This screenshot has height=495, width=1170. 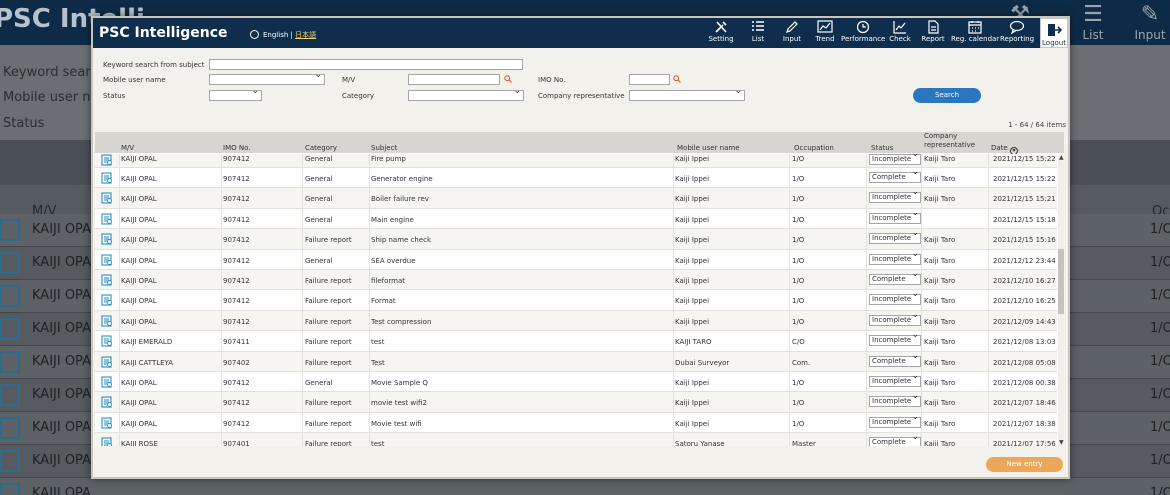 I want to click on lang-english: English, so click(x=275, y=35).